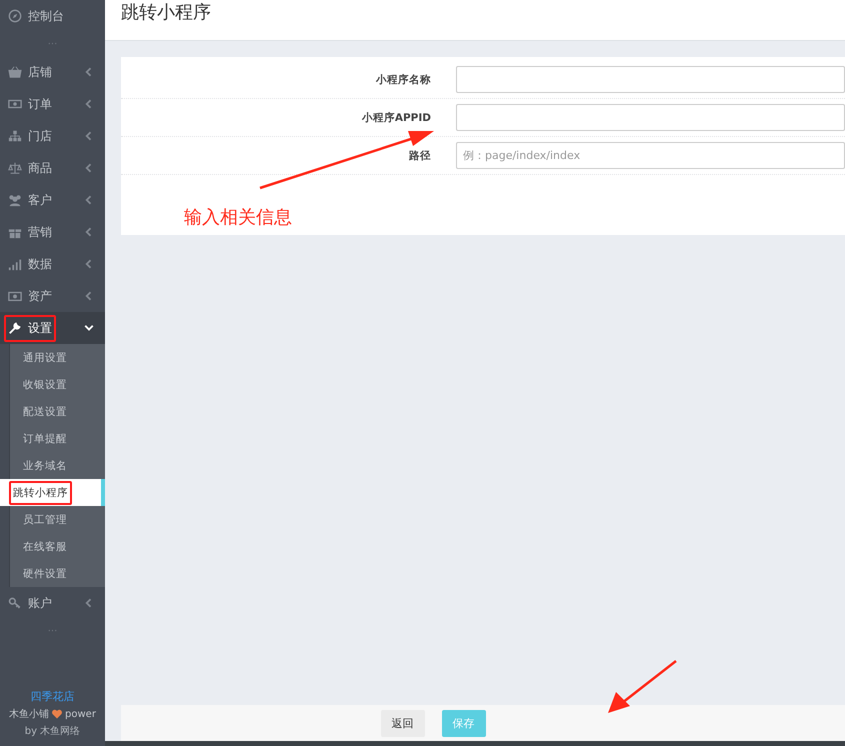 This screenshot has width=845, height=746. What do you see at coordinates (52, 264) in the screenshot?
I see `menu-item: 数据` at bounding box center [52, 264].